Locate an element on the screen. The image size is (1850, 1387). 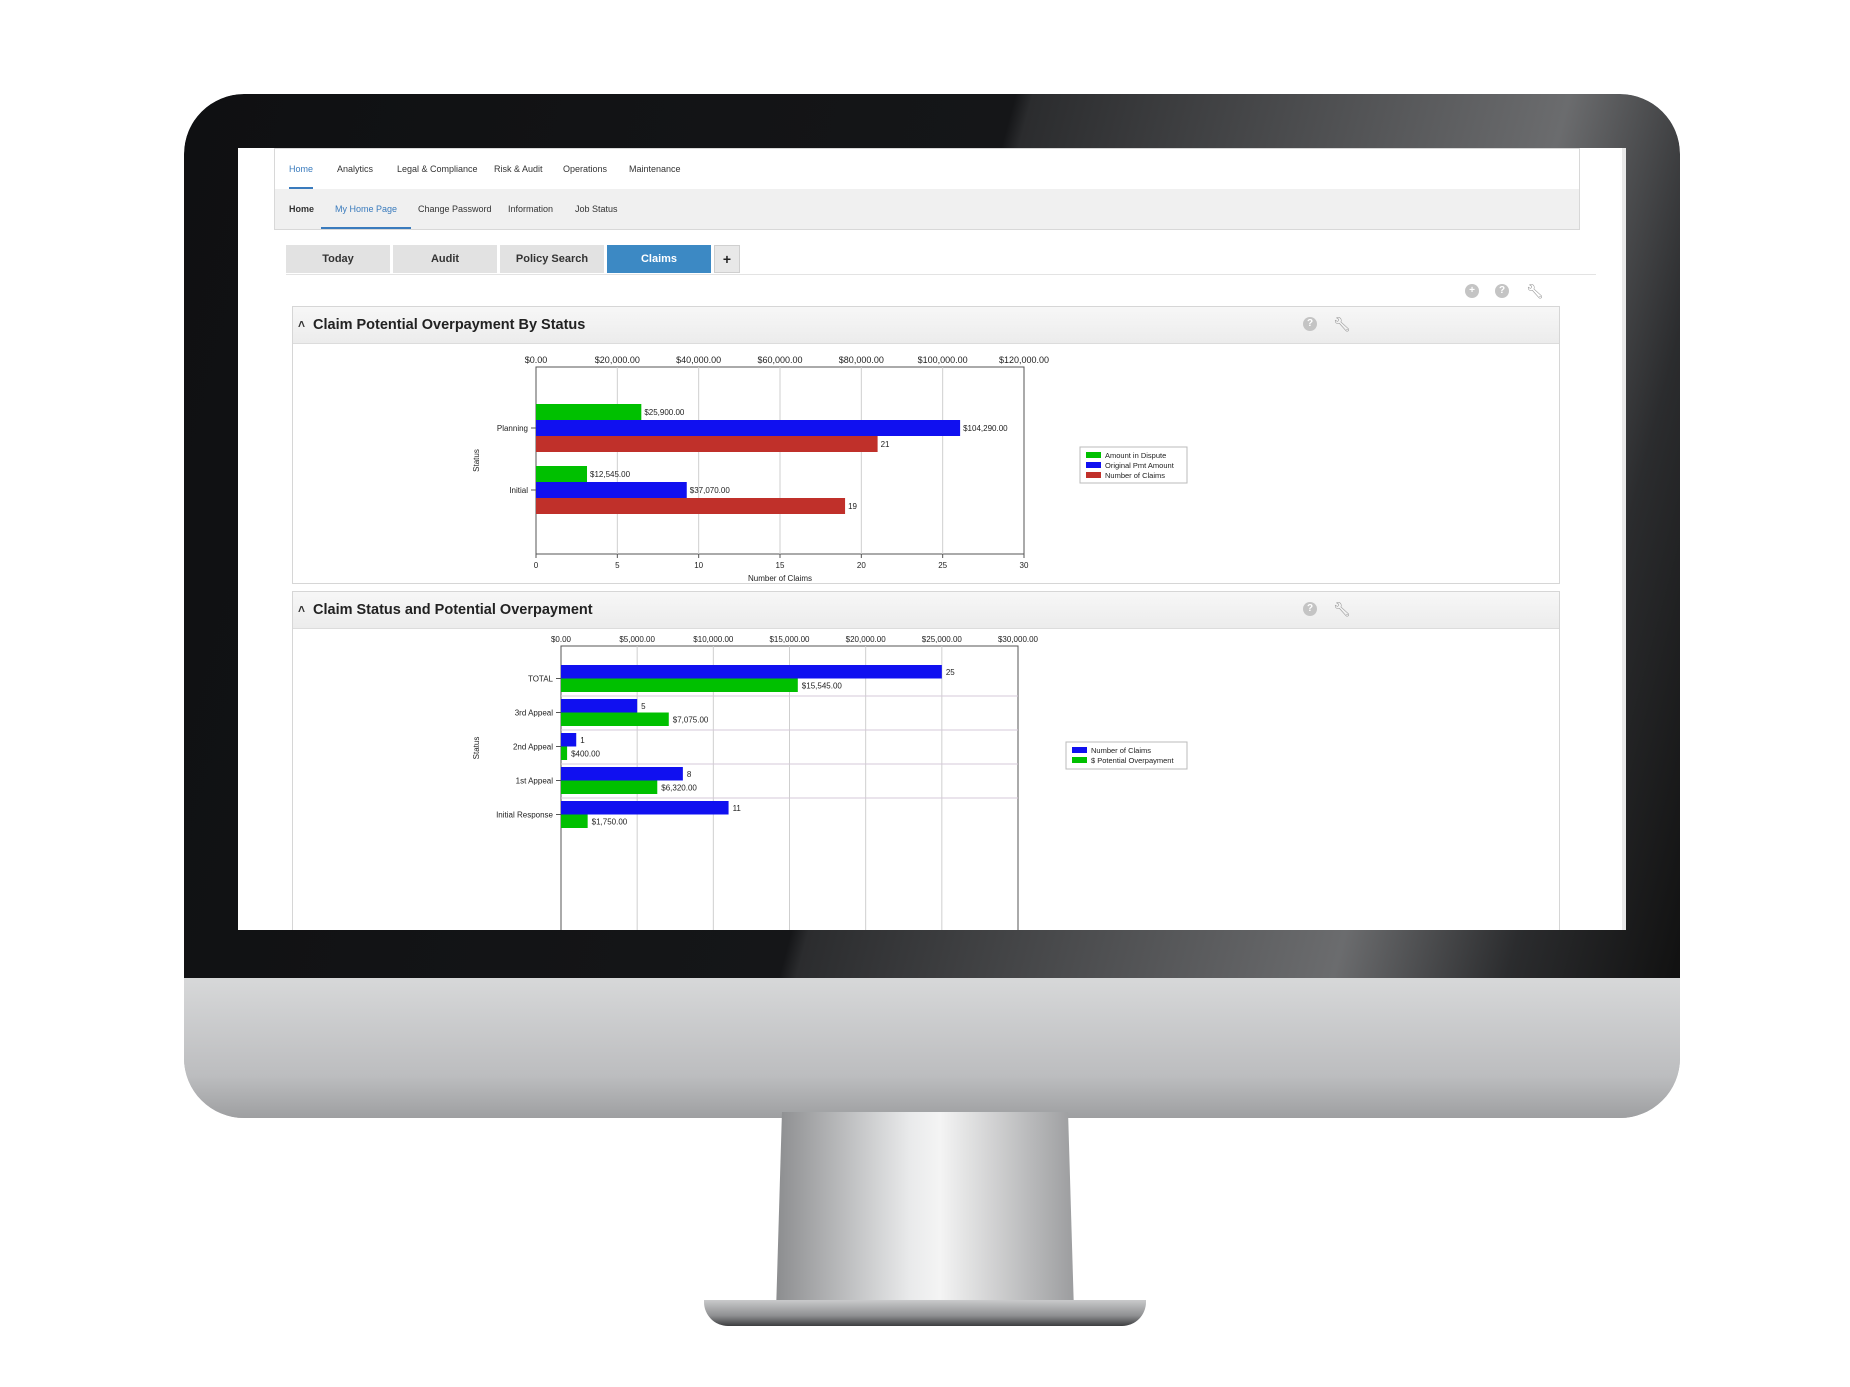
tab-claims: Claims is located at coordinates (659, 259).